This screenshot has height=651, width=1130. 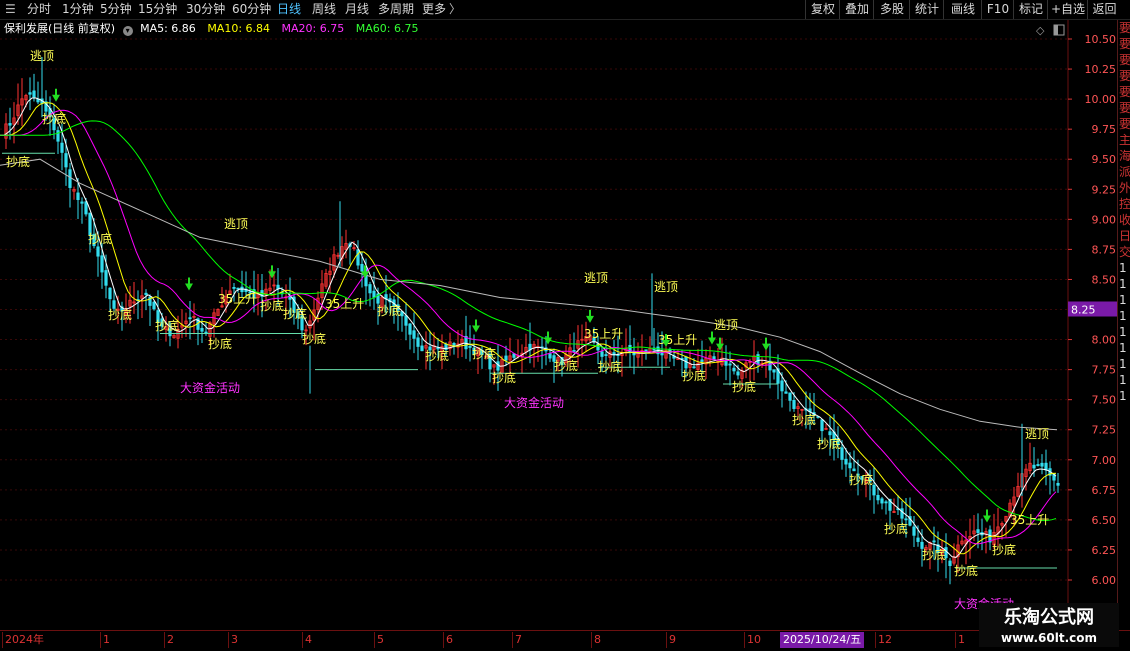 I want to click on current-price-label: 8.25, so click(x=1083, y=310).